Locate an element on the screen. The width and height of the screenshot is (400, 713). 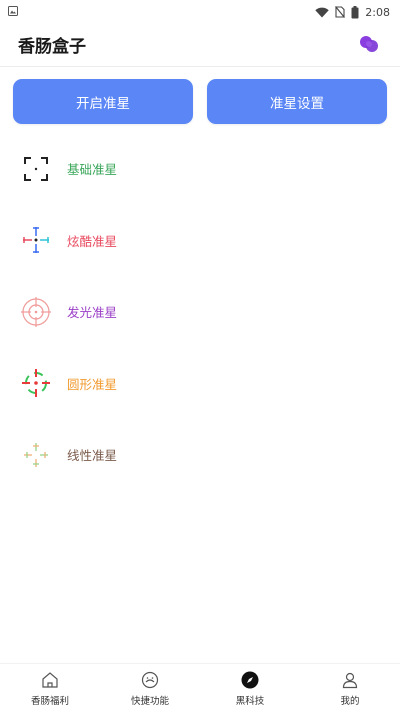
status-right: 2:08 is located at coordinates (352, 12).